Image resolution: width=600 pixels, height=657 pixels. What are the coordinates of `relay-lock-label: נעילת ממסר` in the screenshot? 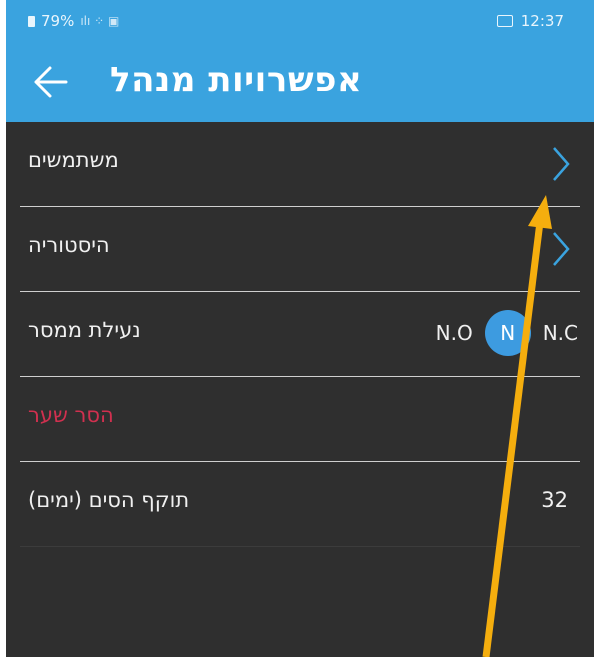 It's located at (84, 330).